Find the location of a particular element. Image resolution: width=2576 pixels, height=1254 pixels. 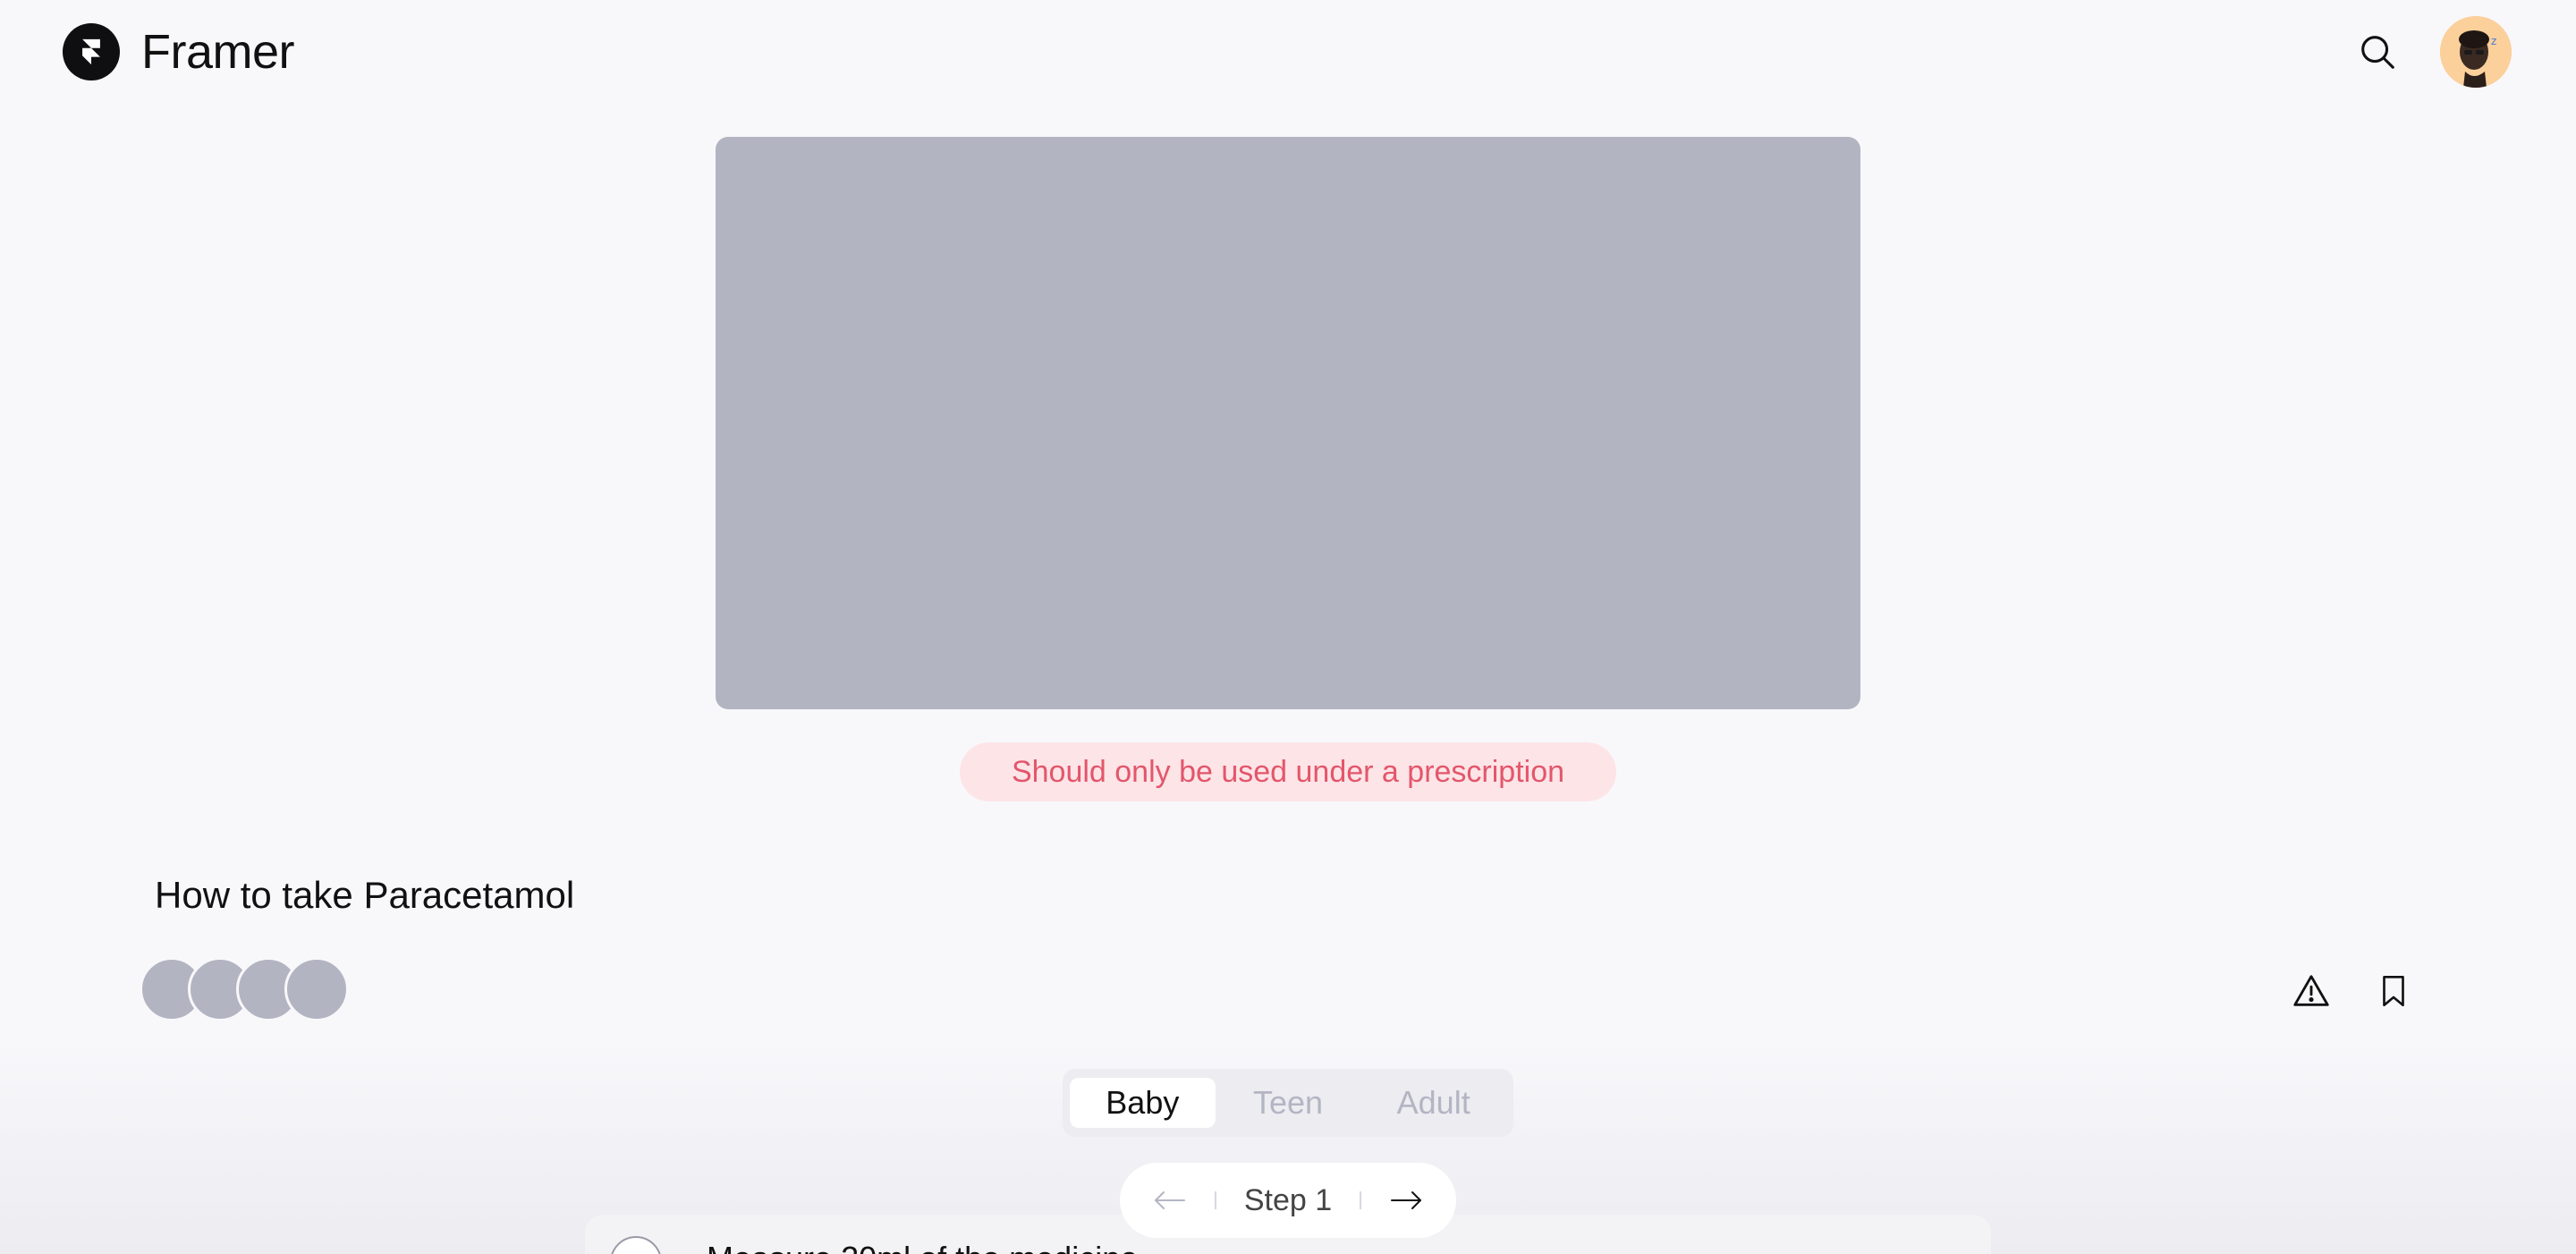

contributor-avatar is located at coordinates (316, 989).